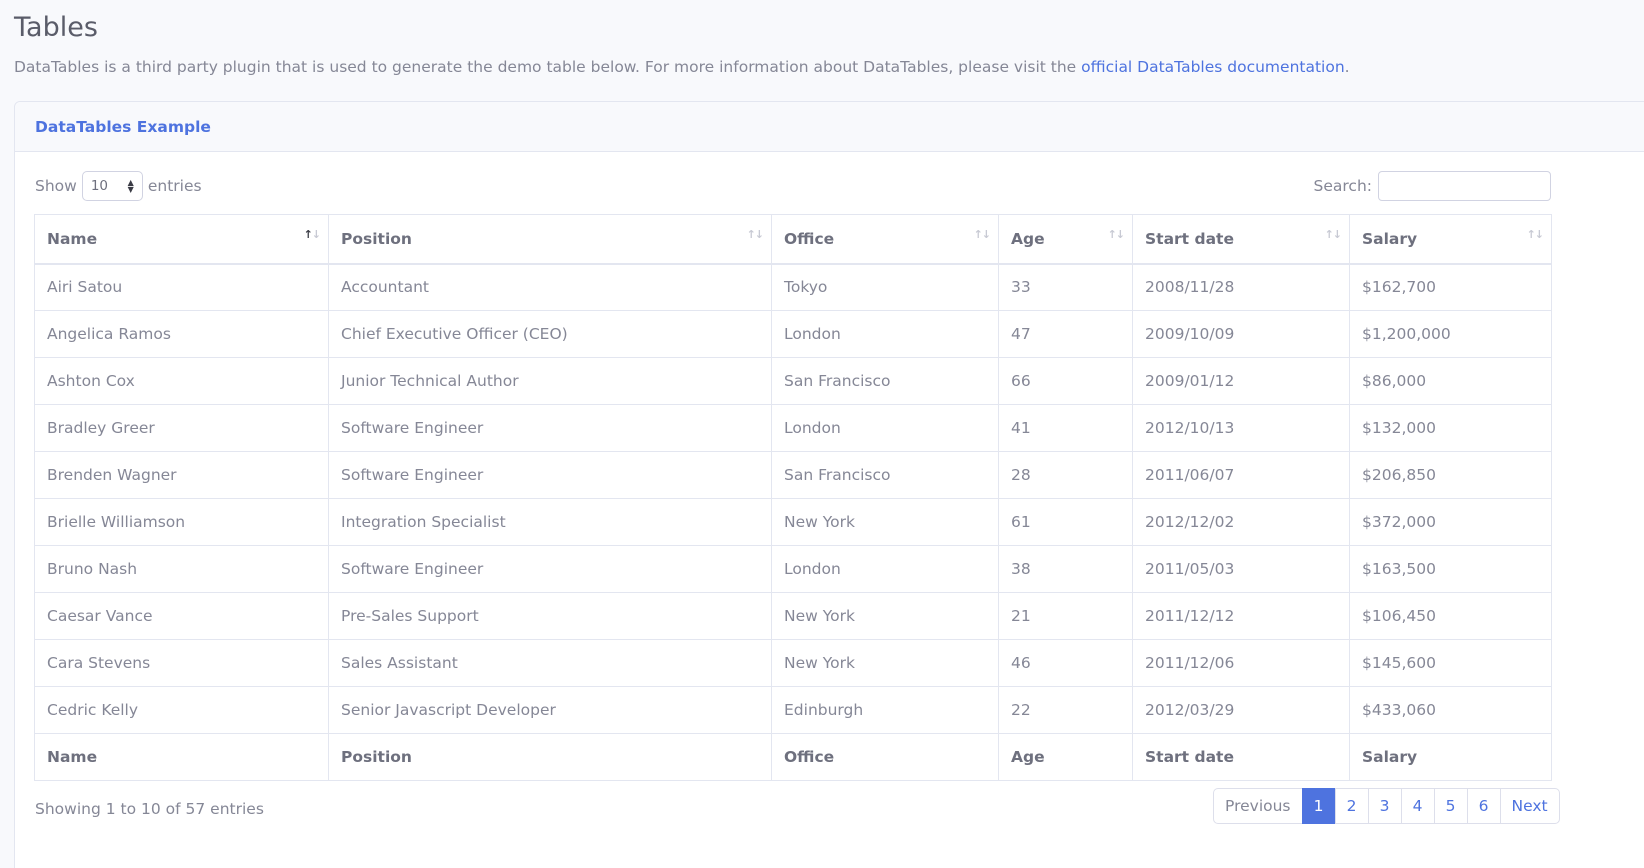 Image resolution: width=1644 pixels, height=868 pixels. I want to click on datatables-documentation-link: official DataTables documentation, so click(1213, 67).